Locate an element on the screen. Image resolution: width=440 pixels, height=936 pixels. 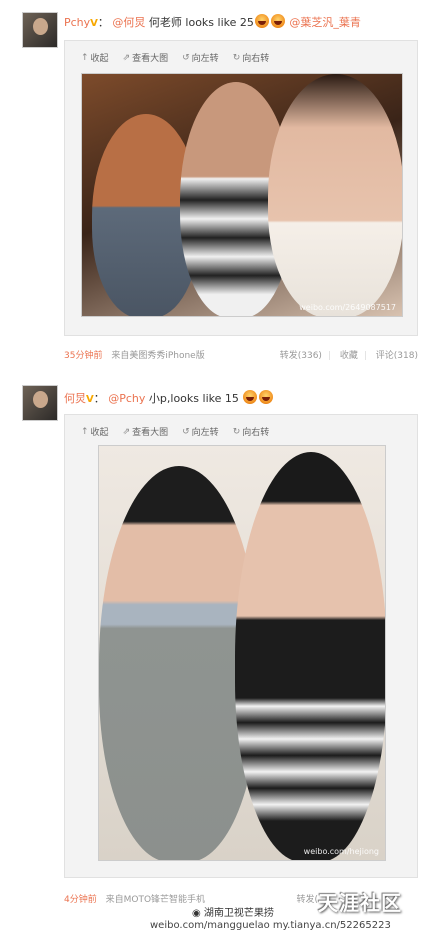
comment-link: 评论(318) is located at coordinates (397, 356).